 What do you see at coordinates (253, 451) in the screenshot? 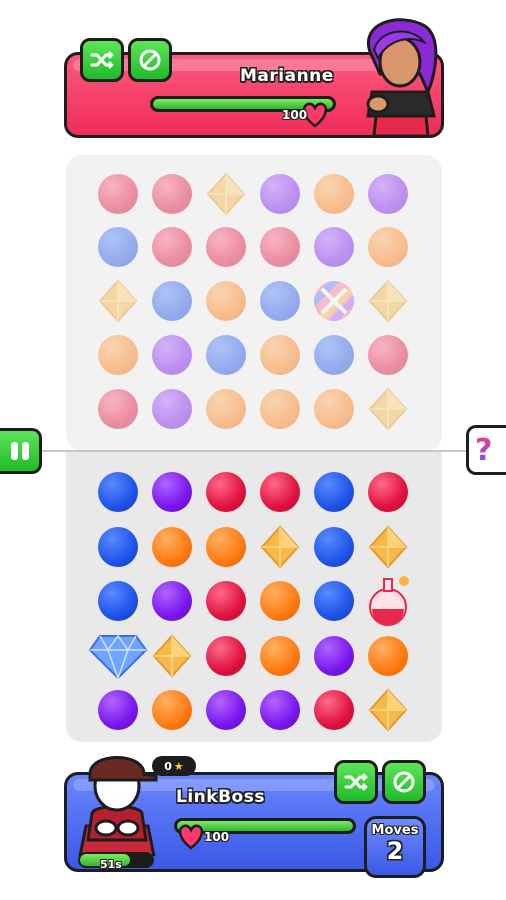
I see `board-divider` at bounding box center [253, 451].